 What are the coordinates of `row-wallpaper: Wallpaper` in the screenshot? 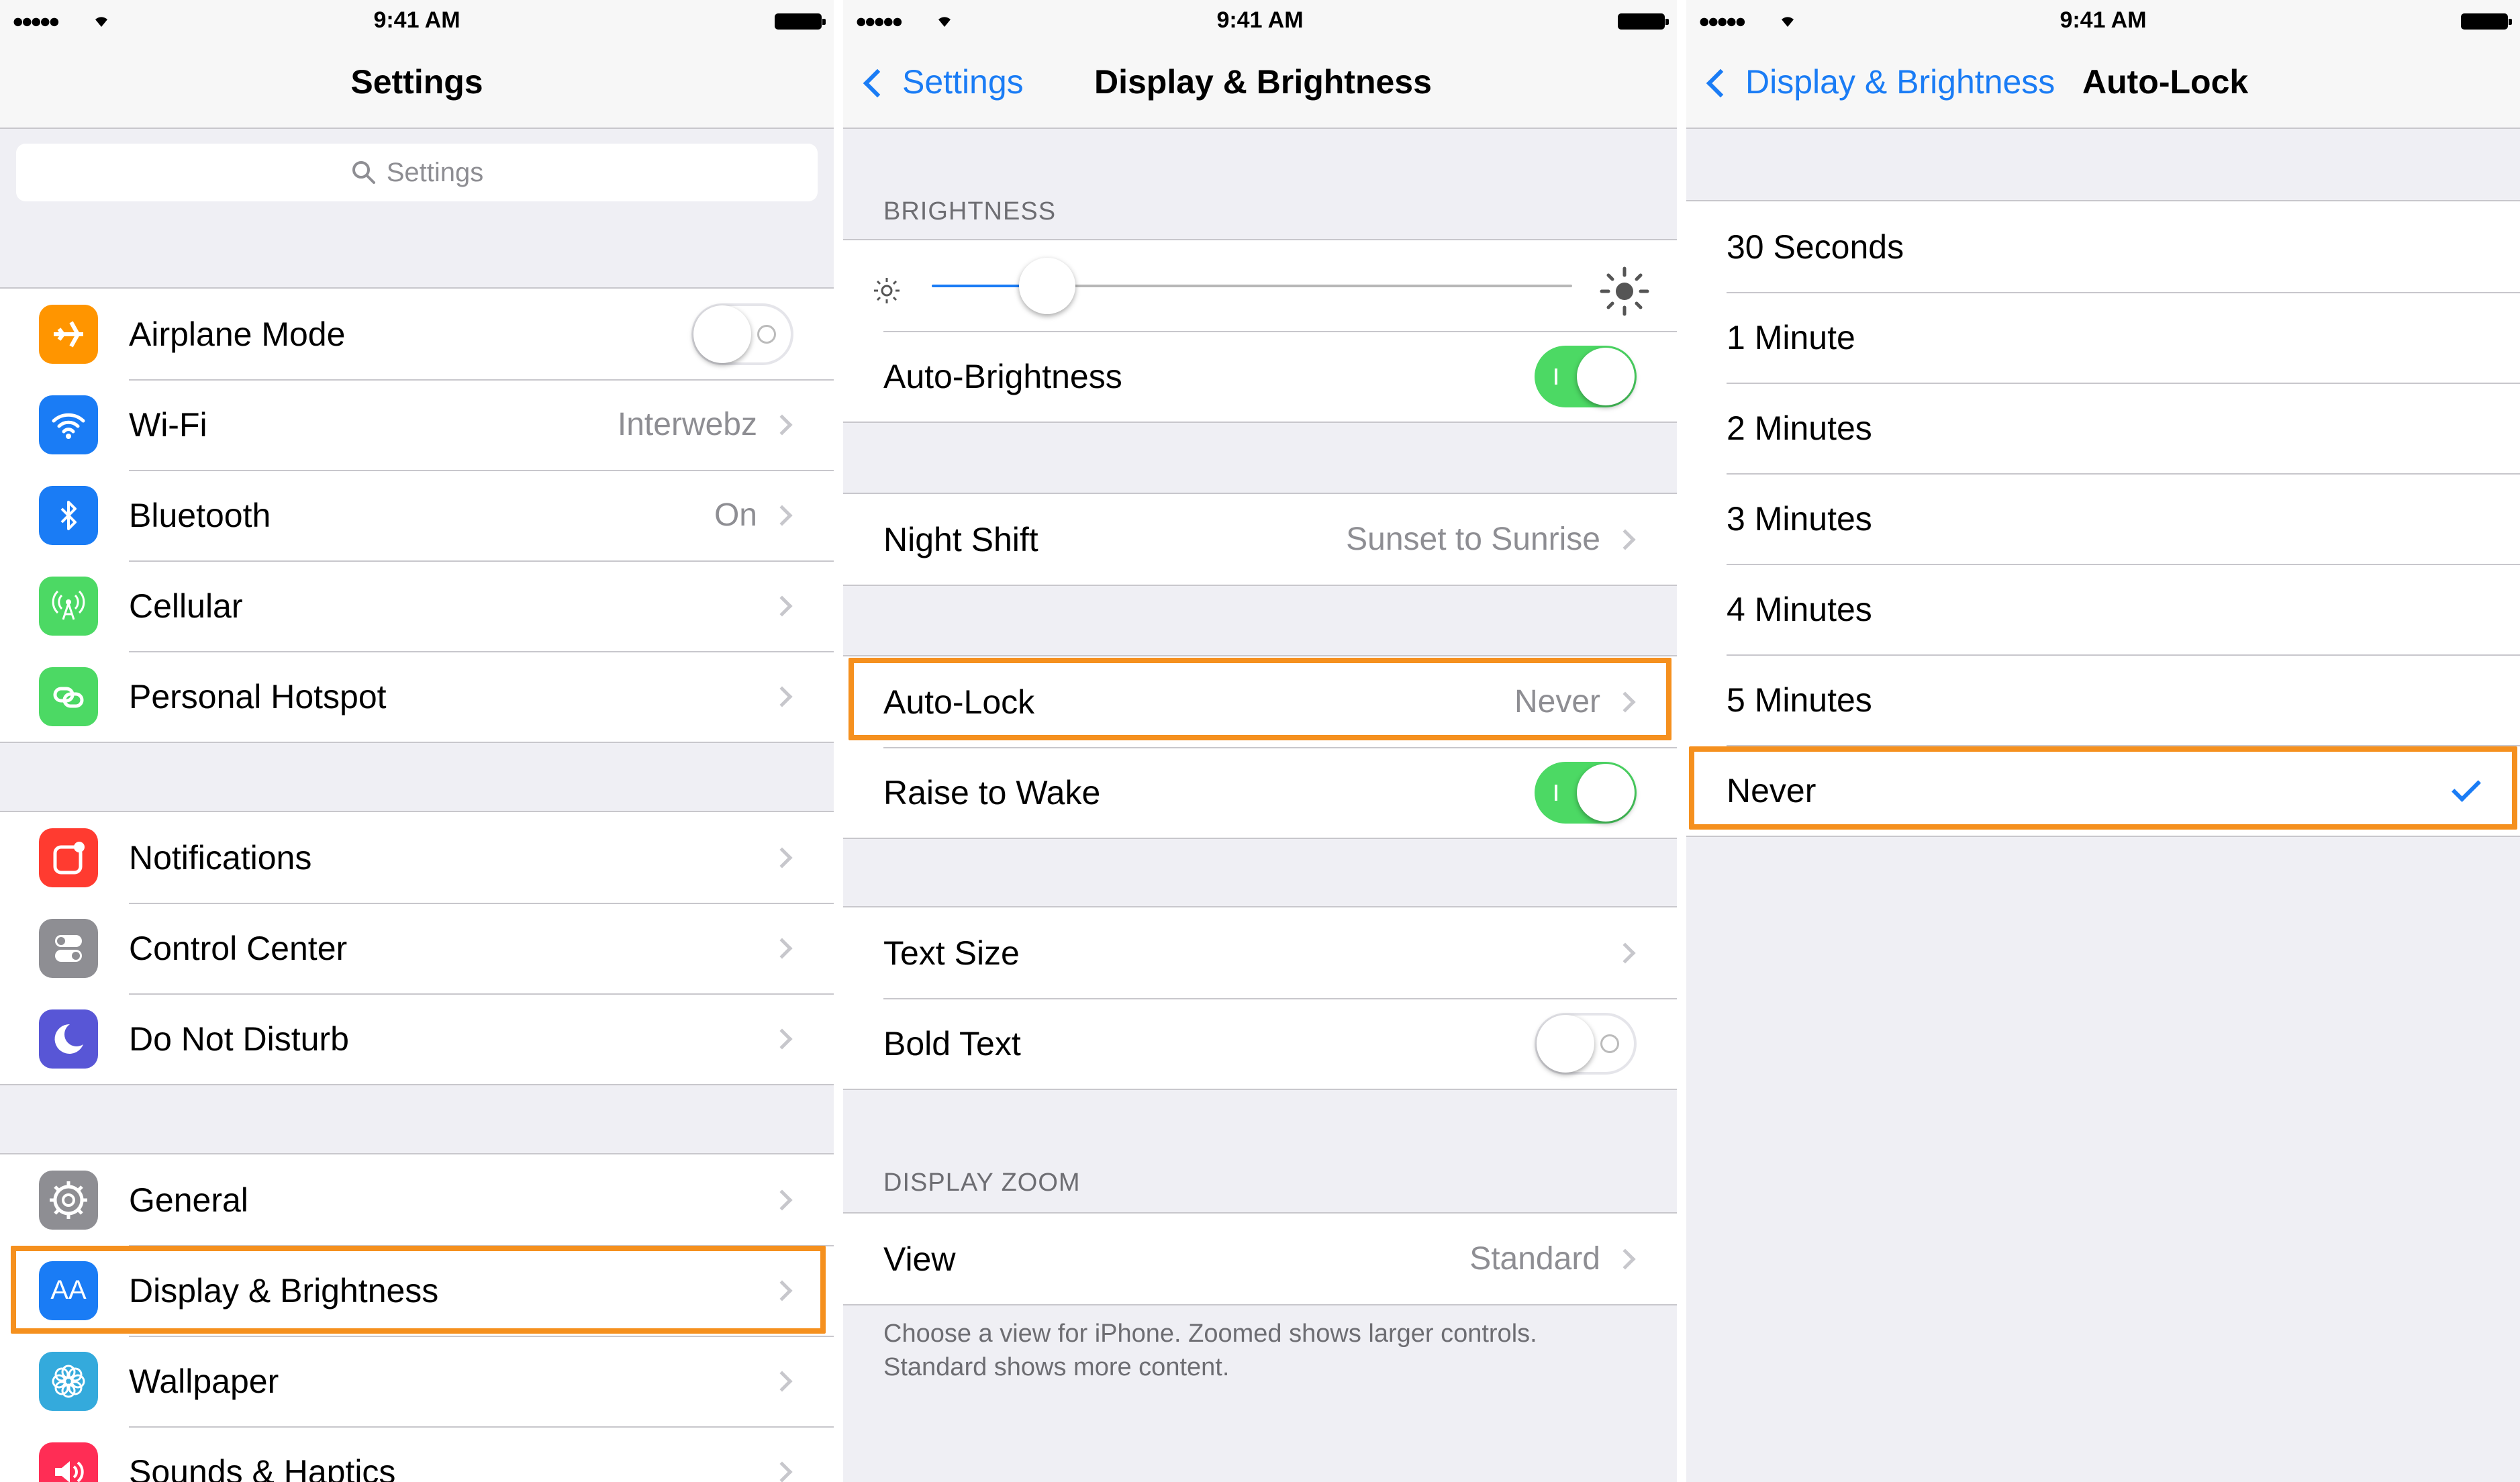 It's located at (417, 1381).